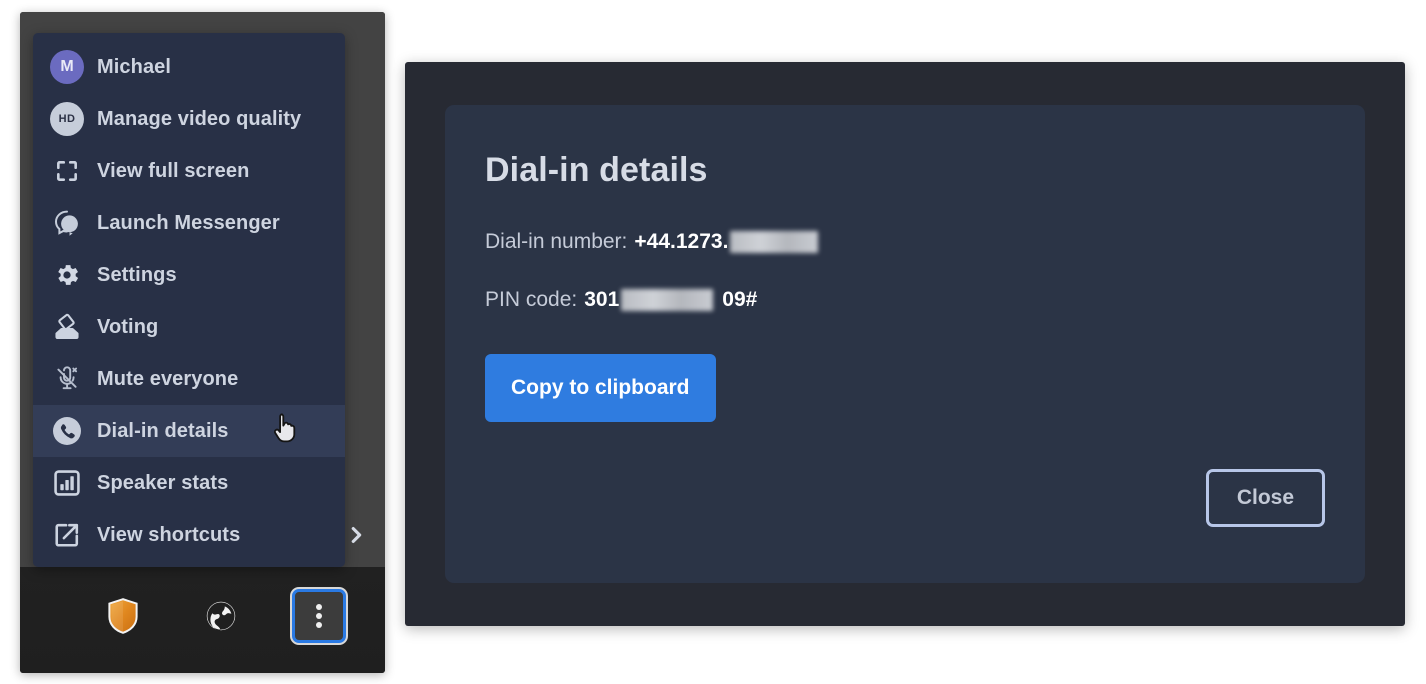 The width and height of the screenshot is (1426, 684). I want to click on shield-icon, so click(123, 616).